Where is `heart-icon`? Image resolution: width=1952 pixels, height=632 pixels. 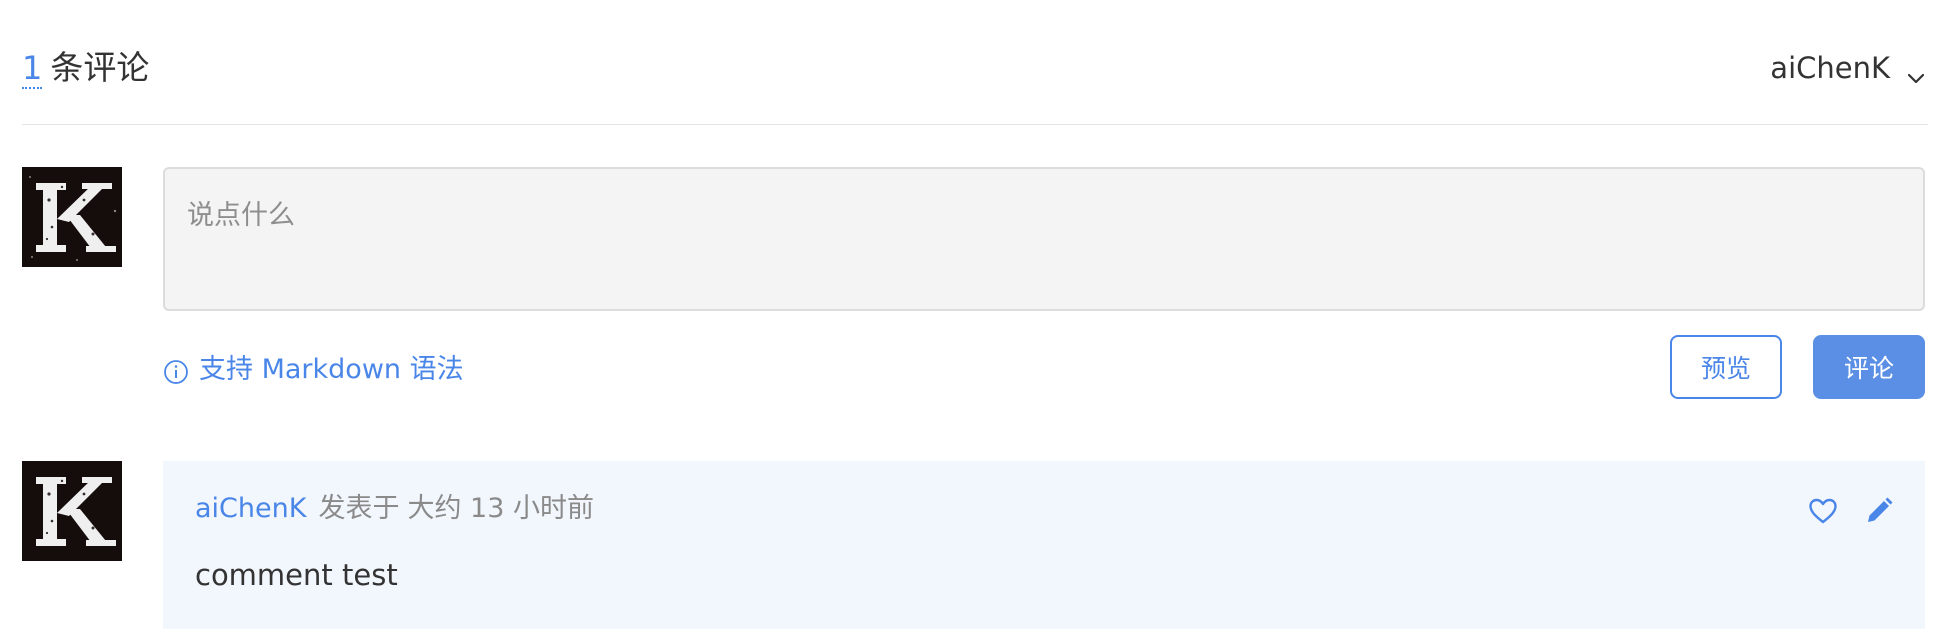
heart-icon is located at coordinates (1823, 511).